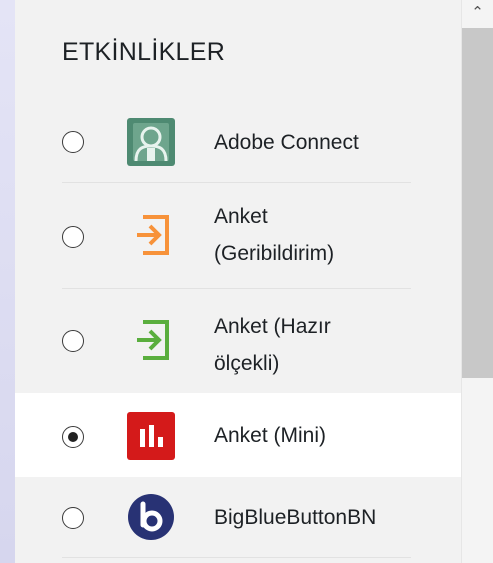  I want to click on poll-chart-icon, so click(151, 436).